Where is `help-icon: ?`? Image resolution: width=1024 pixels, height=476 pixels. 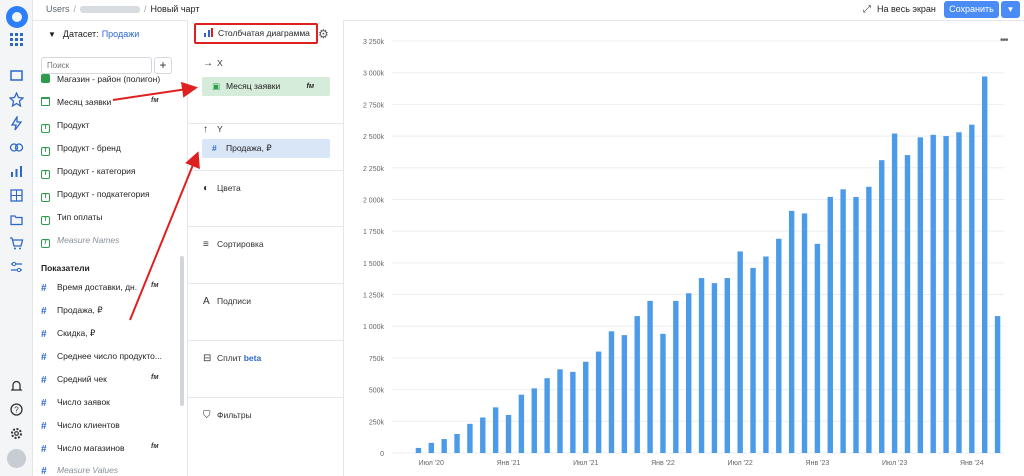 help-icon: ? is located at coordinates (16, 410).